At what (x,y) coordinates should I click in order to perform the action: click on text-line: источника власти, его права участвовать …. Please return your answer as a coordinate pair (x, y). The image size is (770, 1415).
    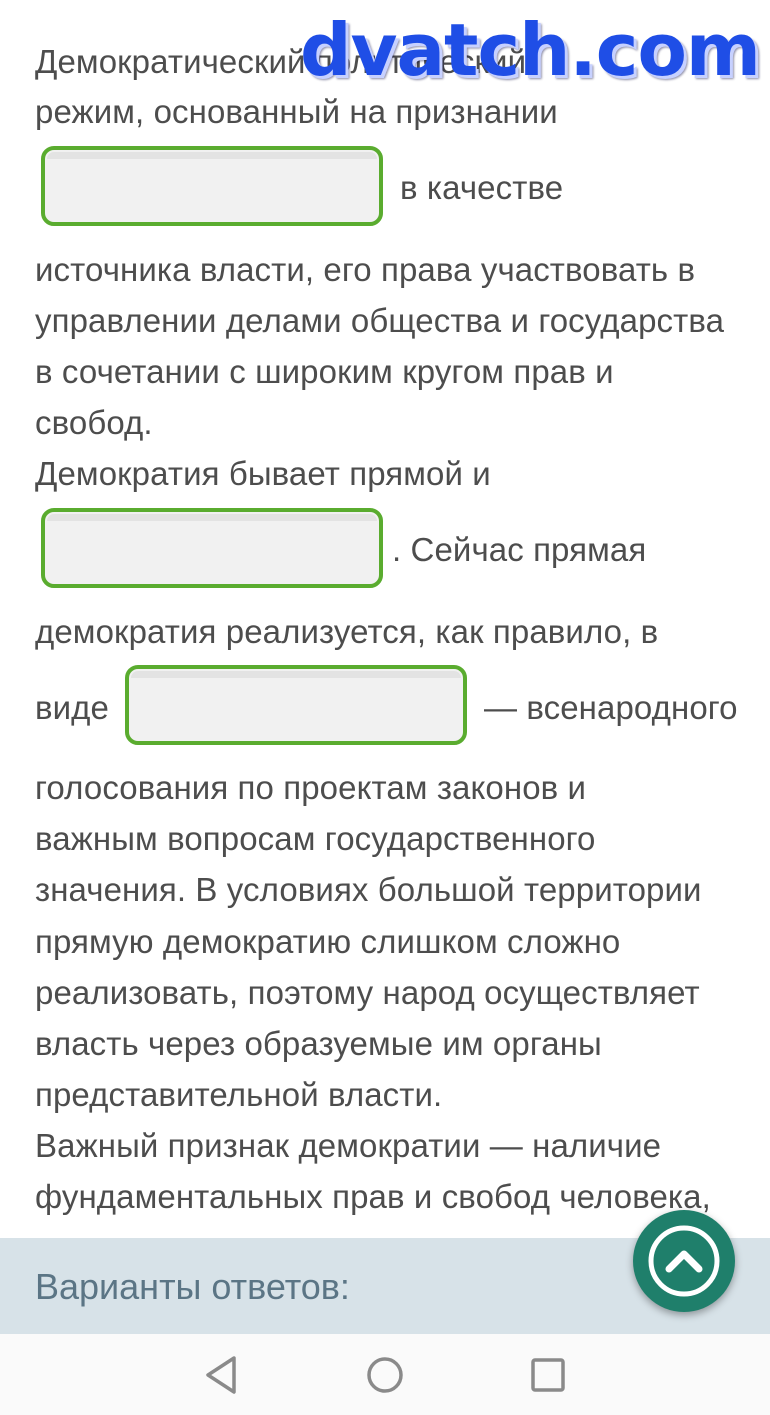
    Looking at the image, I should click on (365, 269).